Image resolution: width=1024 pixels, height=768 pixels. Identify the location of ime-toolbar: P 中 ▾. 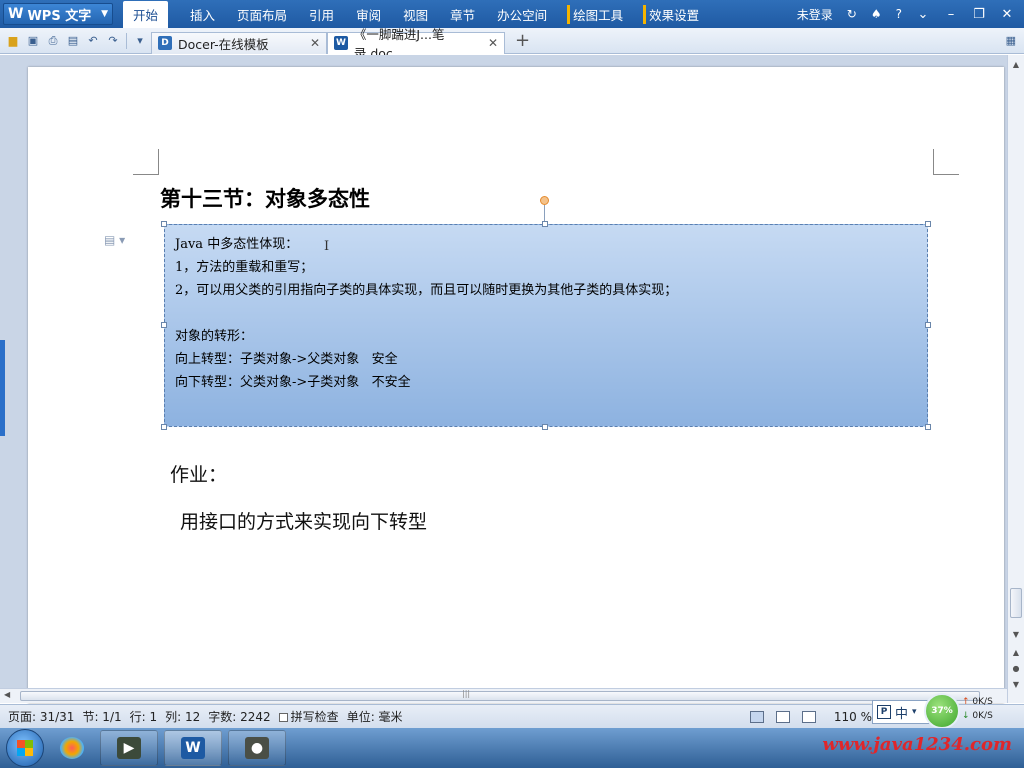
(901, 712).